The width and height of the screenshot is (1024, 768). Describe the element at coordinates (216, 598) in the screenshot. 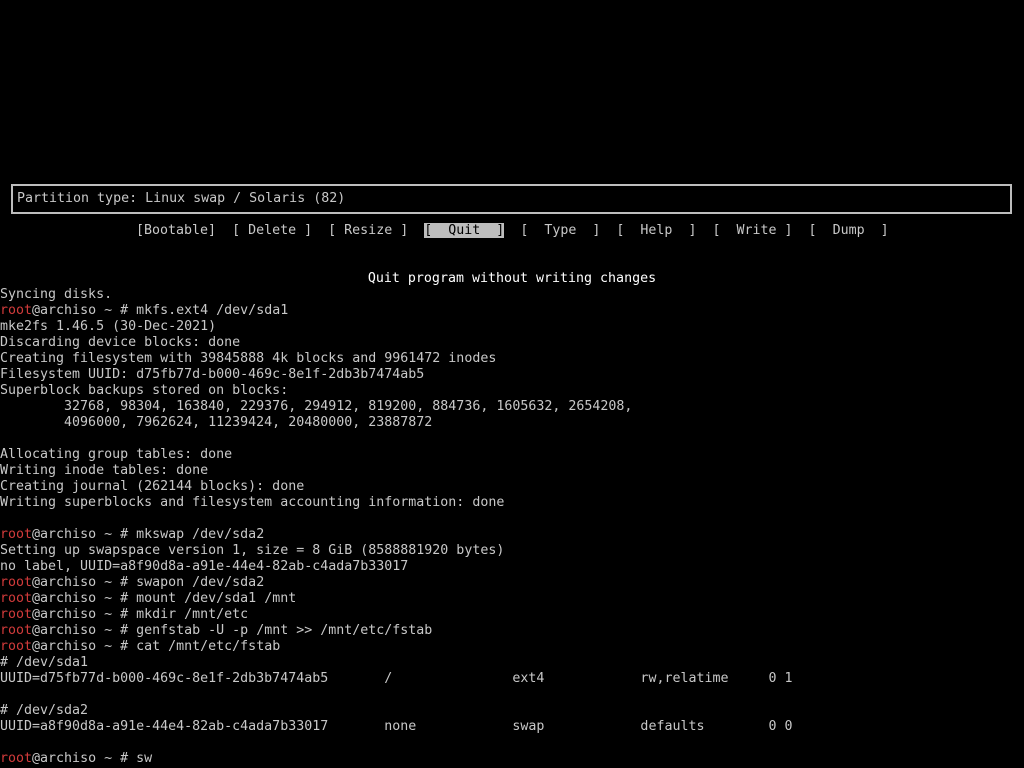

I see `command-text: mount /dev/sda1 /mnt` at that location.